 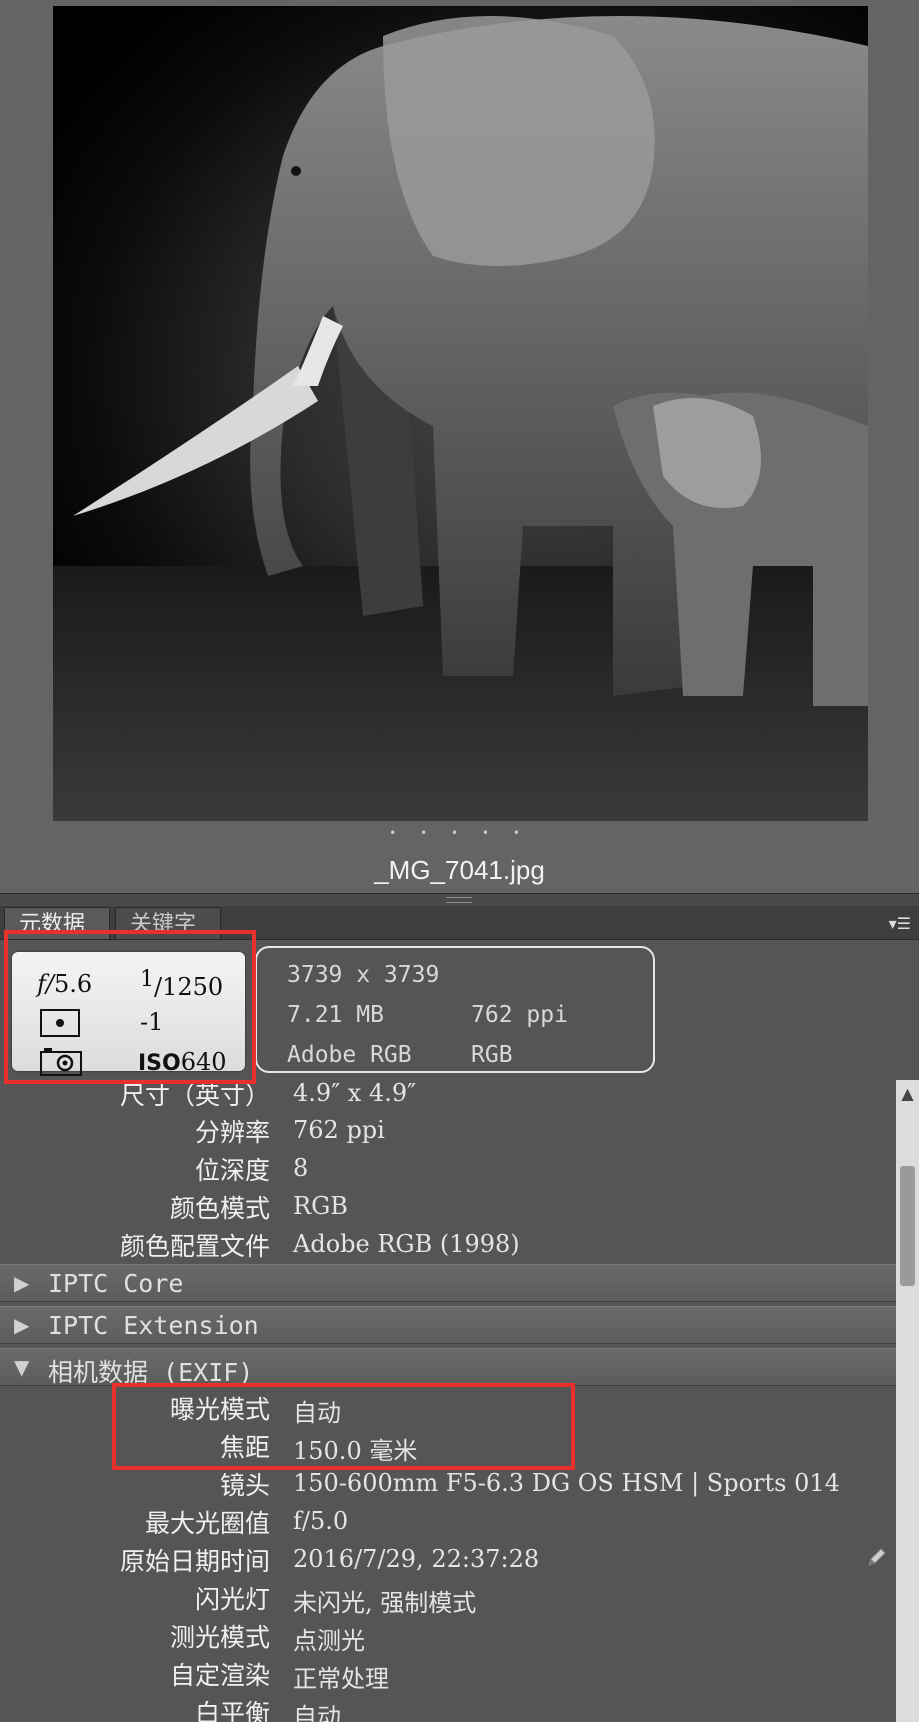 I want to click on section-iptc-core: ▶ IPTC Core, so click(x=448, y=1283).